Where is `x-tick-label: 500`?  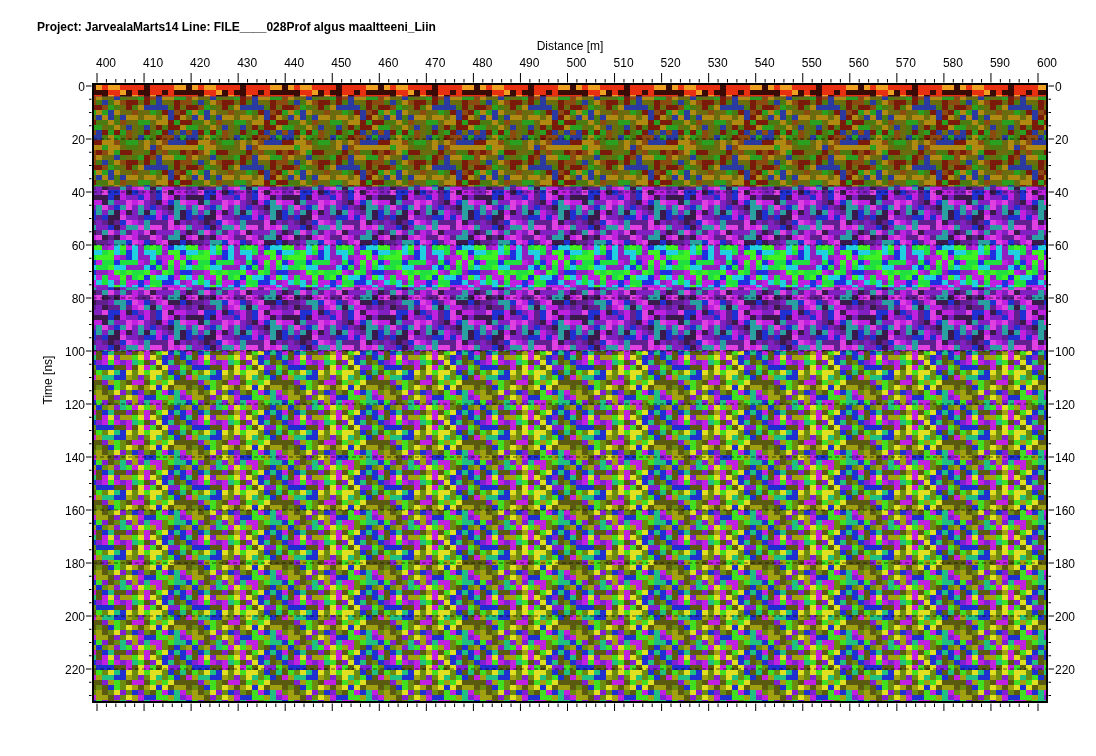 x-tick-label: 500 is located at coordinates (576, 63).